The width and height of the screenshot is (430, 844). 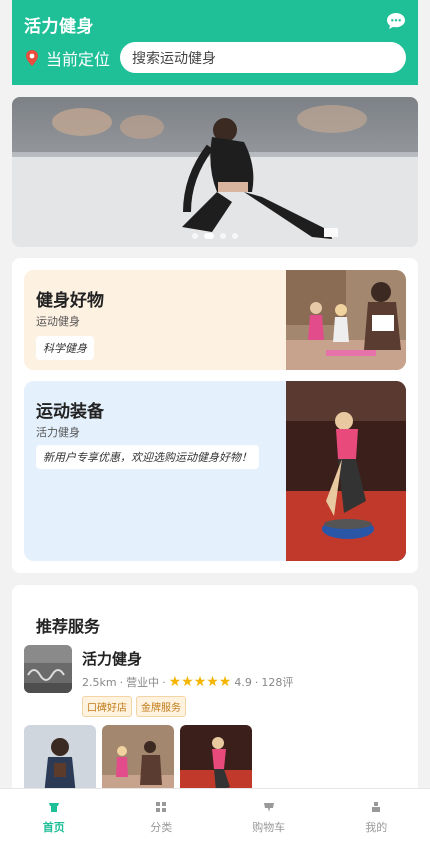 I want to click on home-icon, so click(x=53, y=807).